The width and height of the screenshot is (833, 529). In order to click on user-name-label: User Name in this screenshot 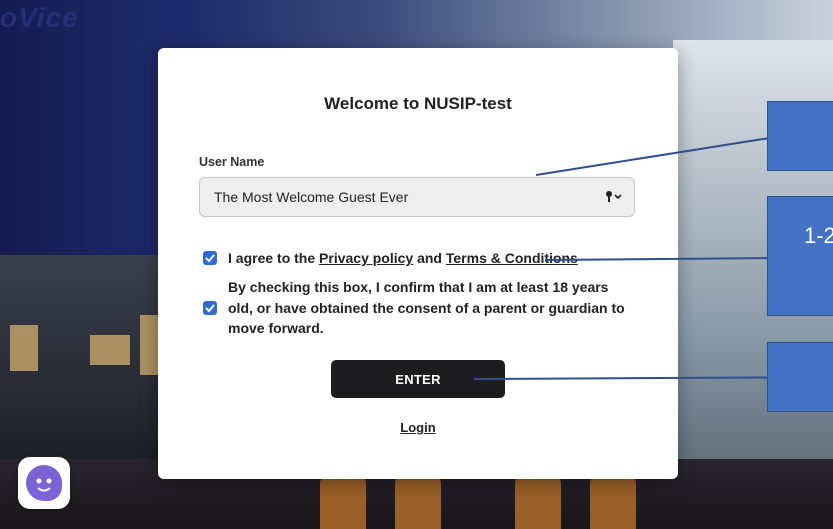, I will do `click(232, 162)`.